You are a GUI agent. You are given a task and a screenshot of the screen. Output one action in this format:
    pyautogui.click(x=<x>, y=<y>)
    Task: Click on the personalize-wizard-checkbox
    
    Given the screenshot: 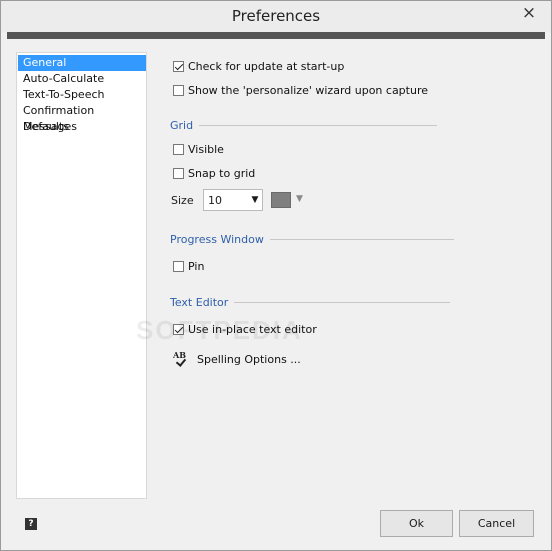 What is the action you would take?
    pyautogui.click(x=178, y=90)
    